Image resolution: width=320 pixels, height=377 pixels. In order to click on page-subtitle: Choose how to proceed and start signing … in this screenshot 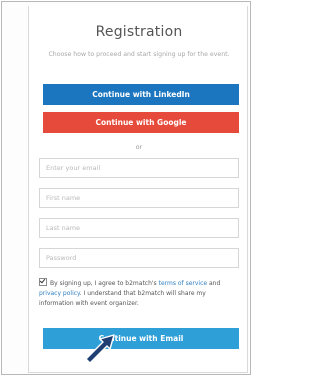, I will do `click(139, 54)`.